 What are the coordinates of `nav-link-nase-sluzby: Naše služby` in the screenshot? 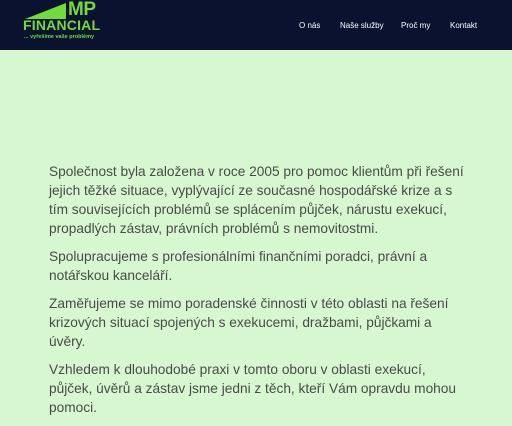 It's located at (362, 26).